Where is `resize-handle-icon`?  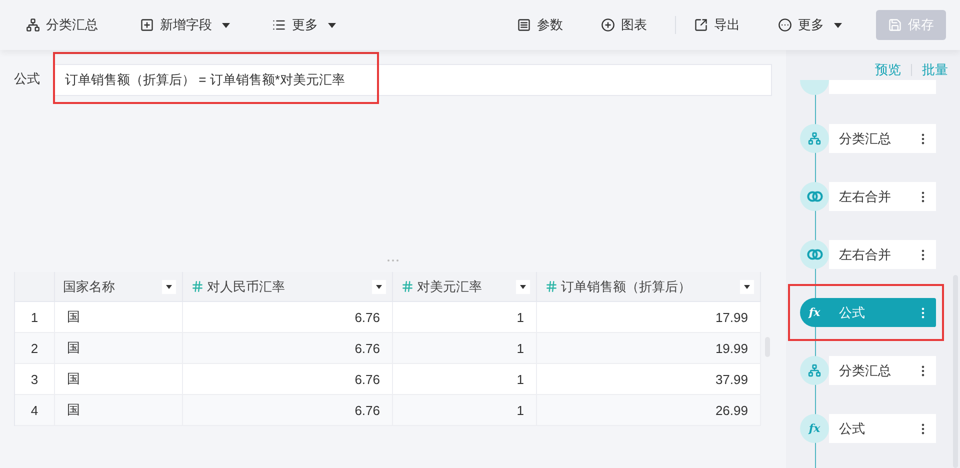 resize-handle-icon is located at coordinates (393, 260).